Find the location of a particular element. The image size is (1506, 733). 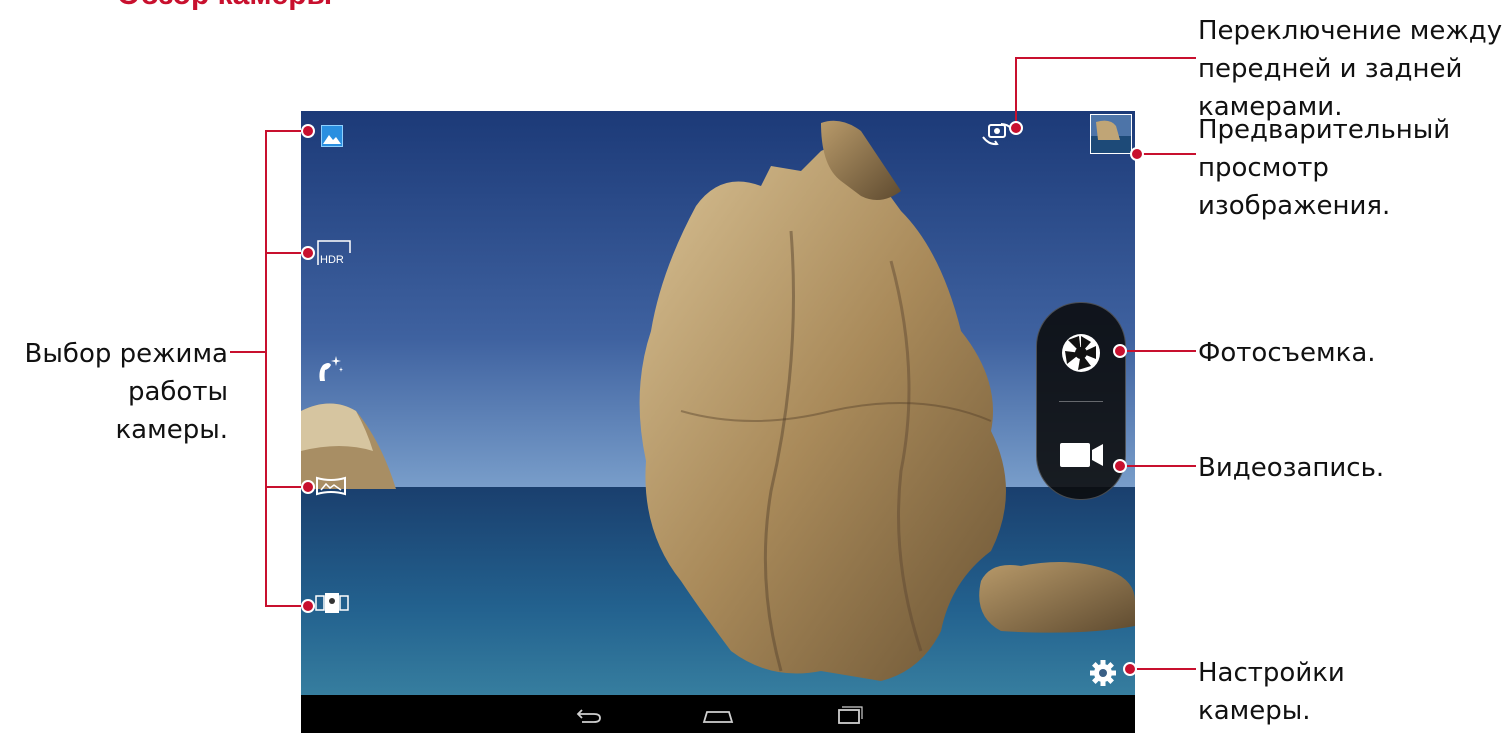

callout-line: Видеозапись. is located at coordinates (1291, 468).